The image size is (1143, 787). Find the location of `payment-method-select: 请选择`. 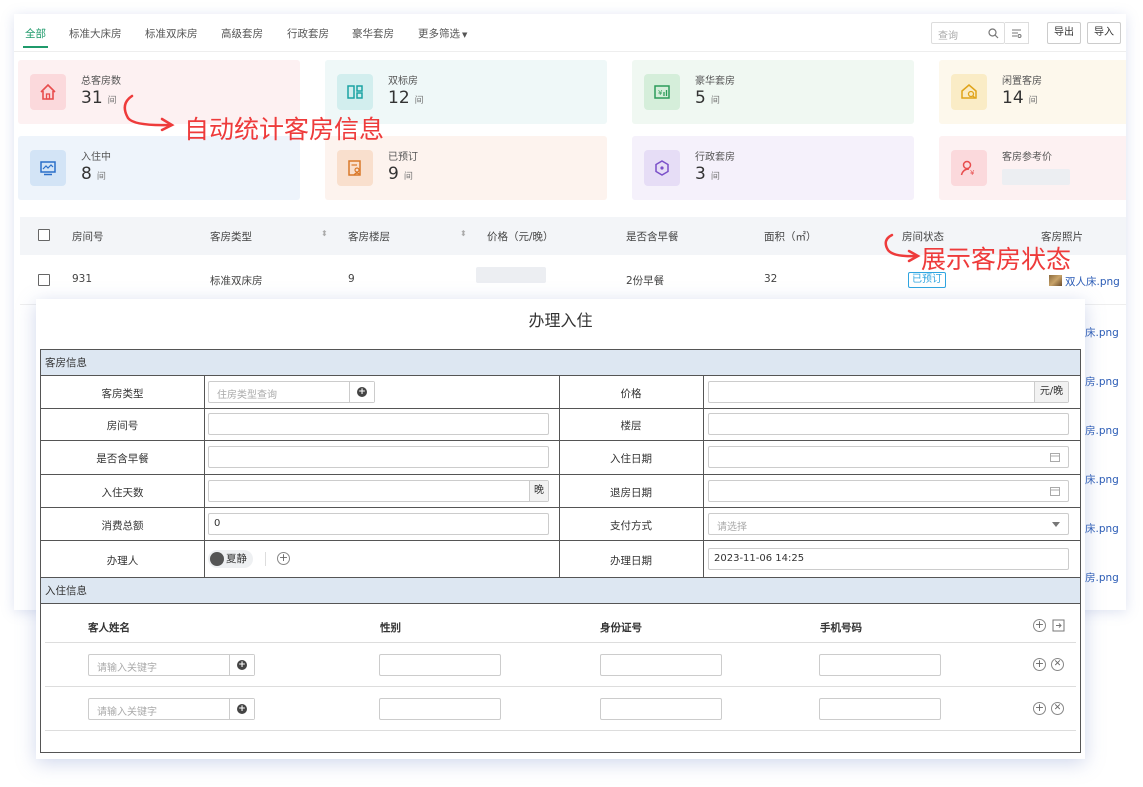

payment-method-select: 请选择 is located at coordinates (888, 524).